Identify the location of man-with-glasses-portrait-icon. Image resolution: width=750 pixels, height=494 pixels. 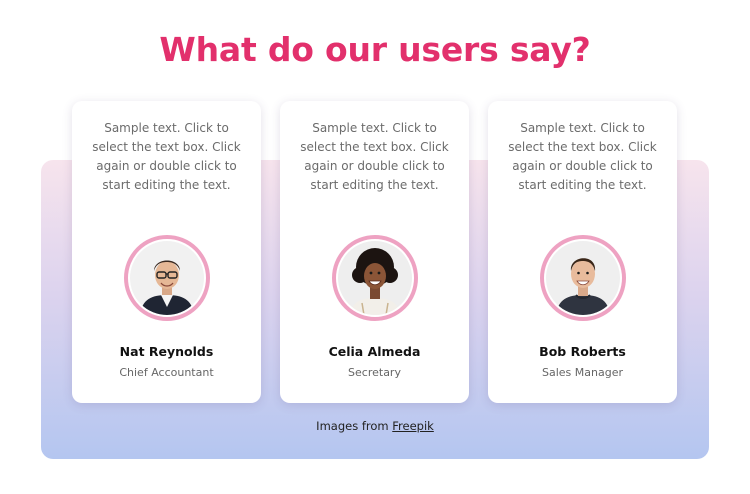
(167, 278).